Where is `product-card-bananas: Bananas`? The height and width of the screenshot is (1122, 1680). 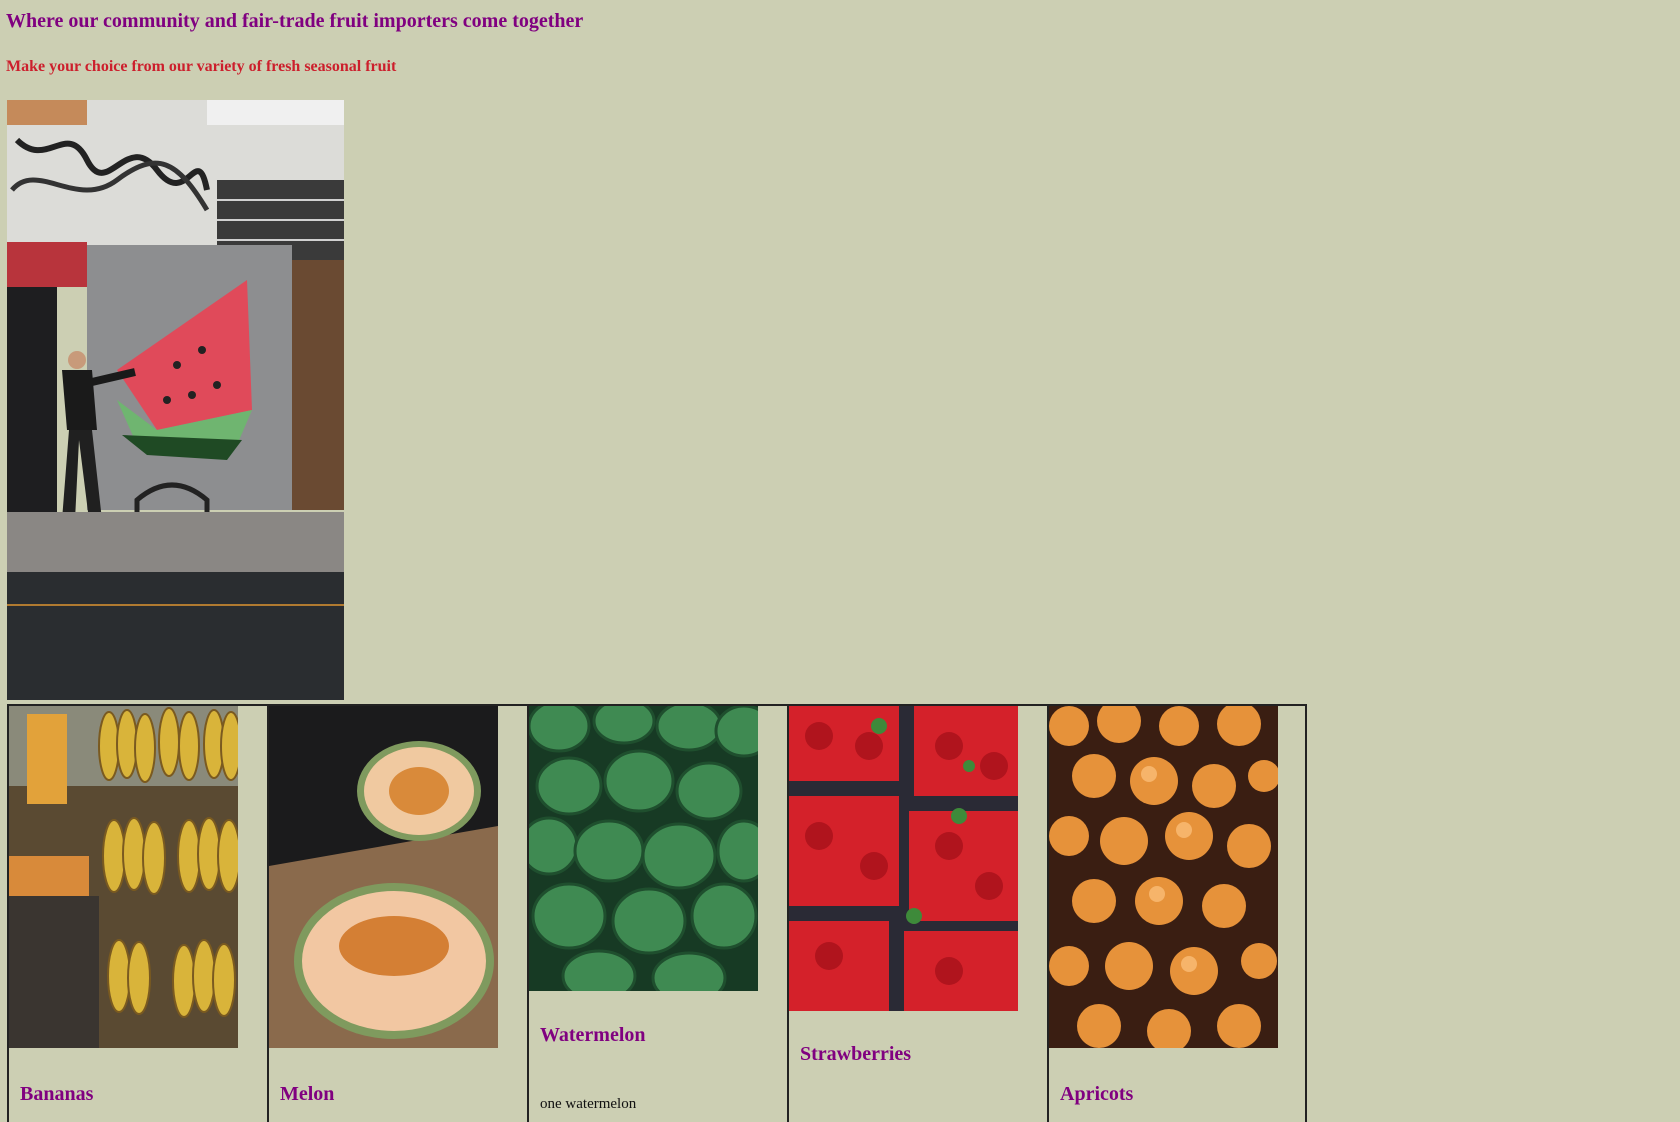
product-card-bananas: Bananas is located at coordinates (139, 914).